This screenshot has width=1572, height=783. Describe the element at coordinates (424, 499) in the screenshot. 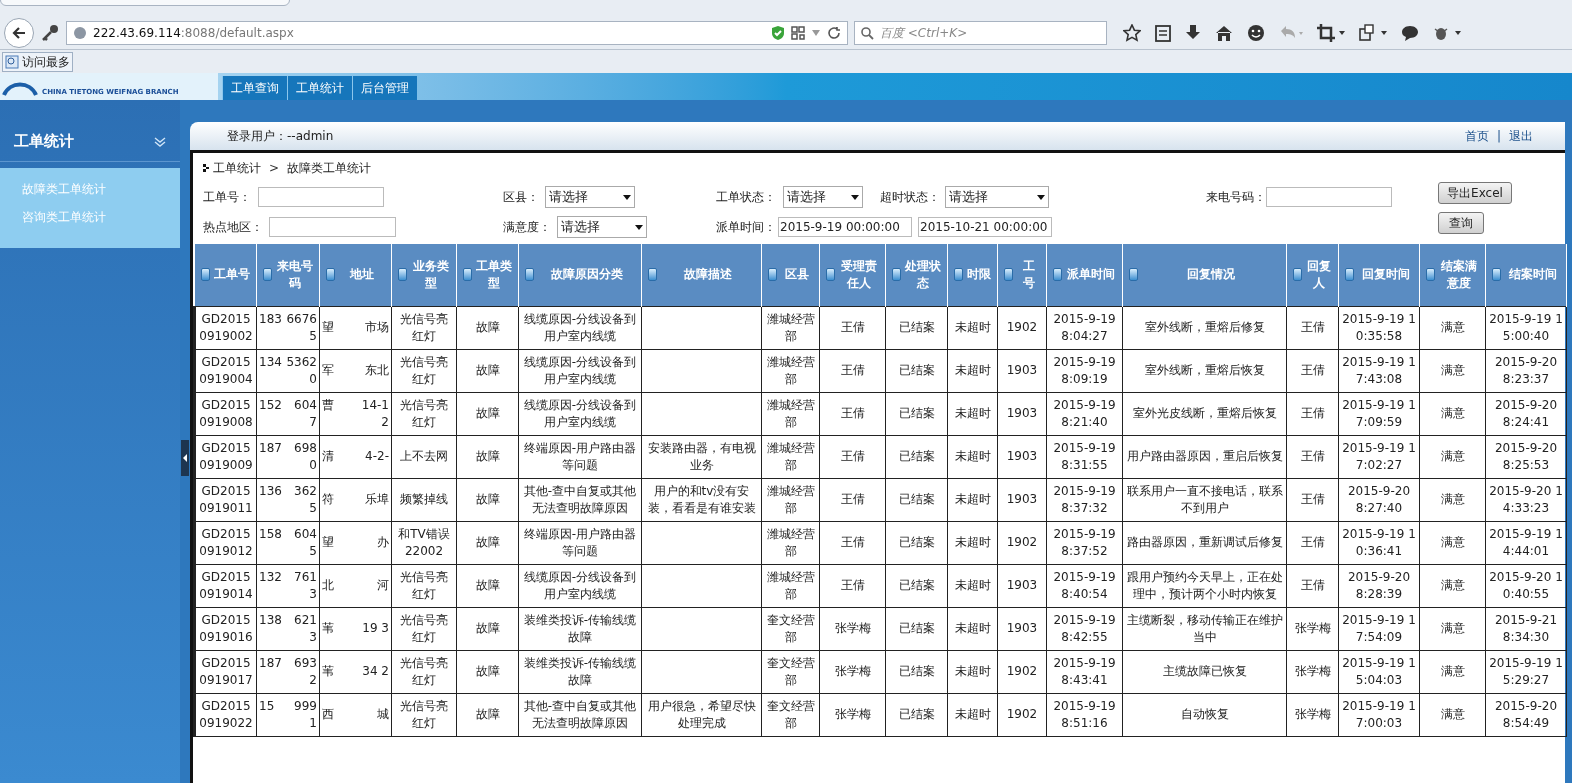

I see `business-type: 频繁掉线` at that location.